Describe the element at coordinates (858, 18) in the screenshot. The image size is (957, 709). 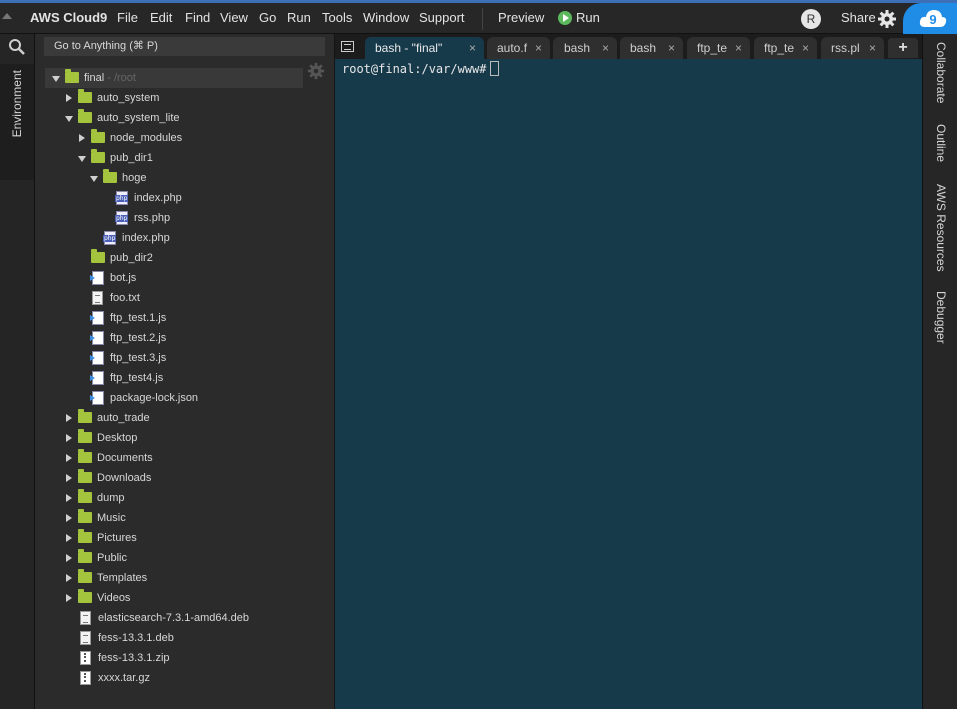
I see `share-button: Share` at that location.